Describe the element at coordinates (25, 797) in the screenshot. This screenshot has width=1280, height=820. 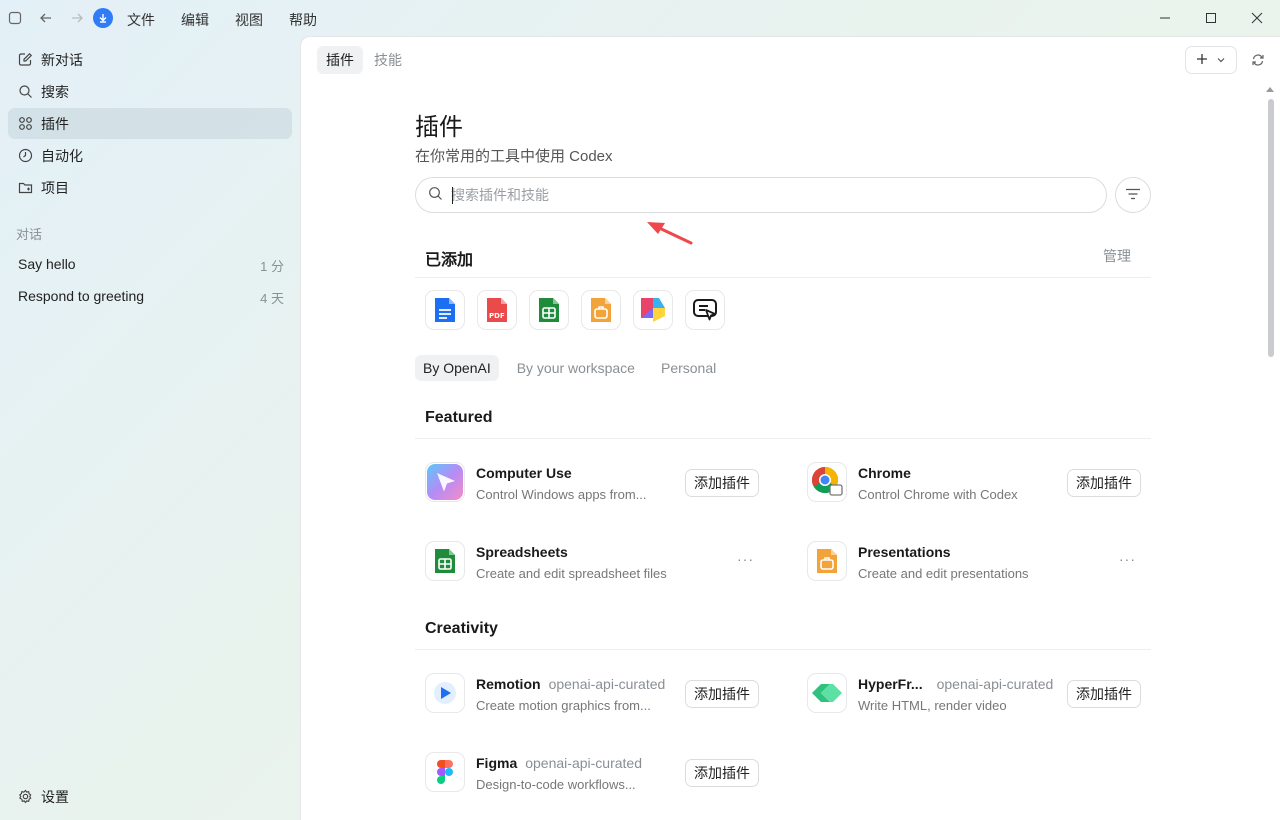
I see `gear-icon` at that location.